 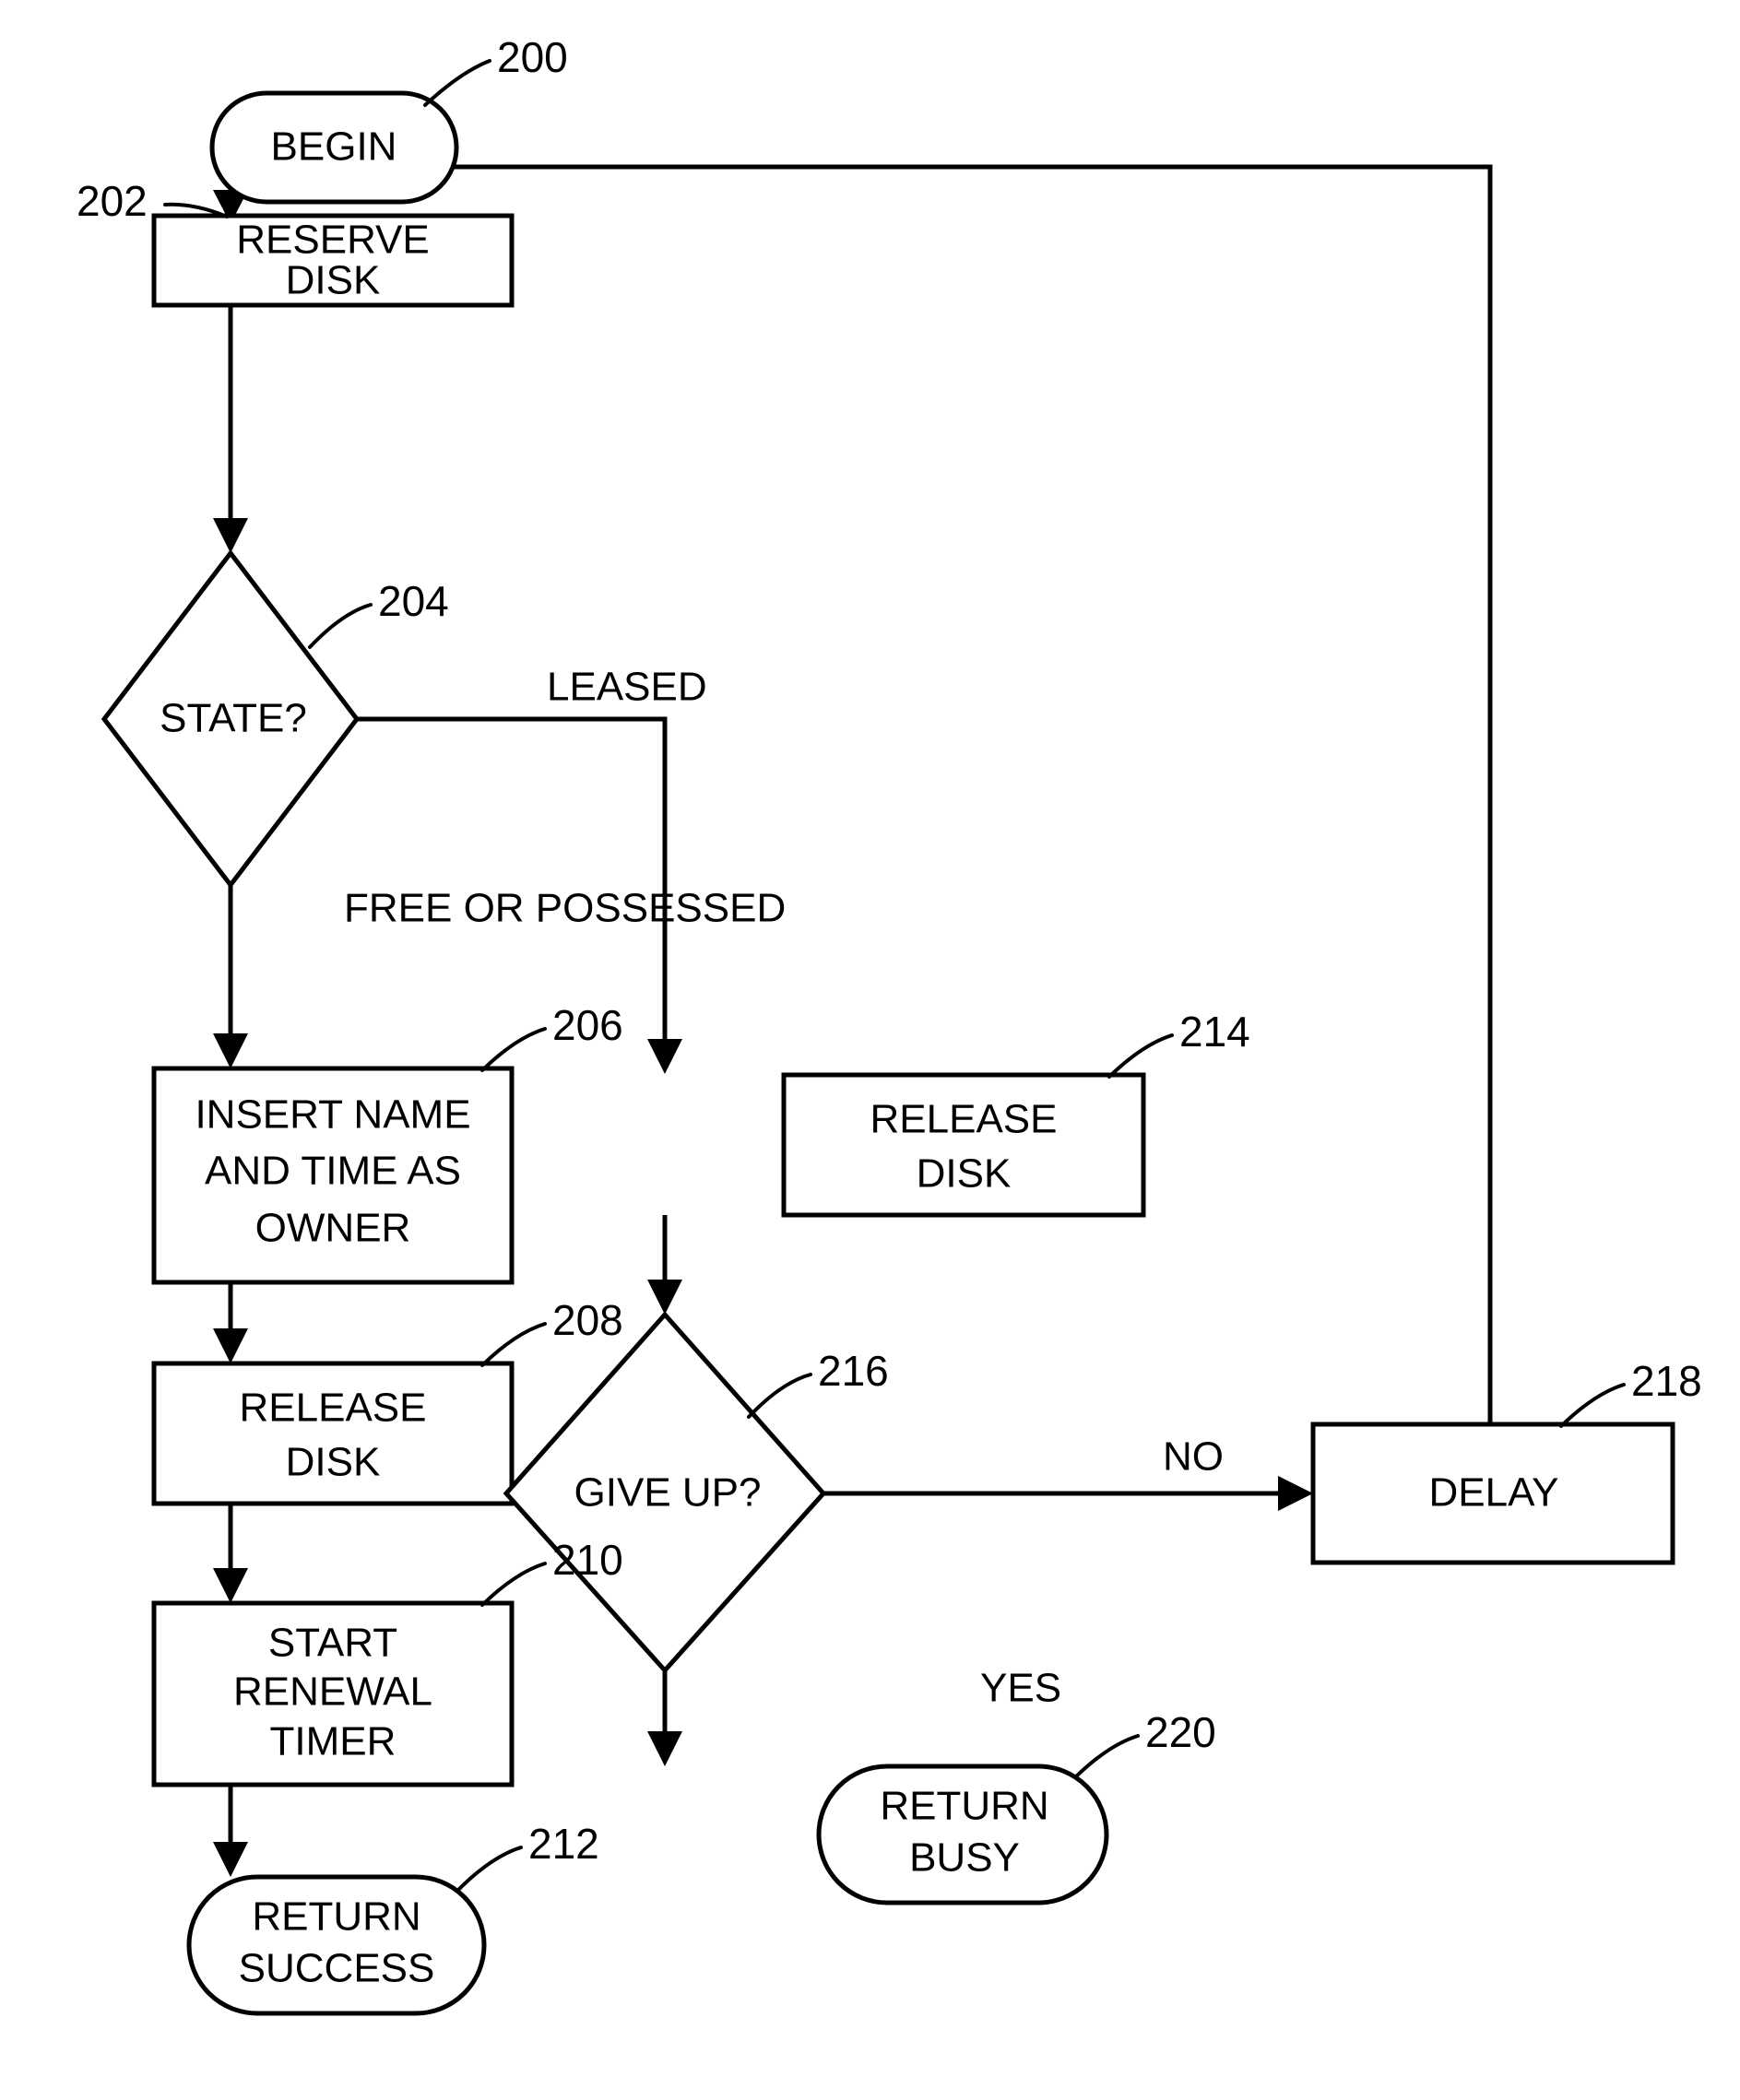 I want to click on node-reserve-disk: RESERVE DISK, so click(x=333, y=260).